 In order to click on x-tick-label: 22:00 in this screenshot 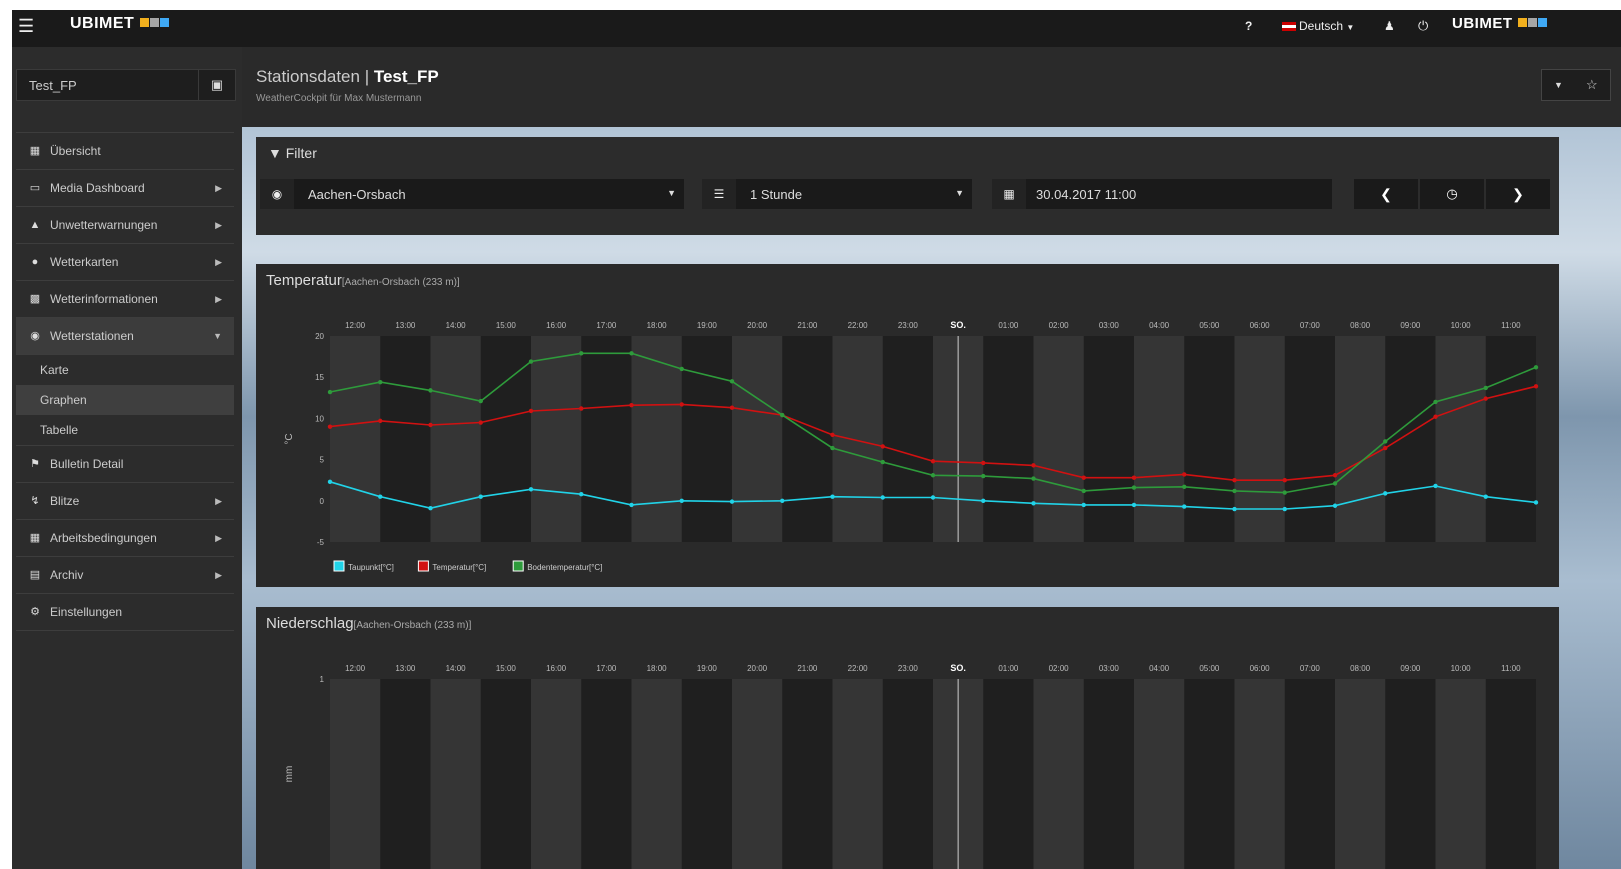, I will do `click(858, 325)`.